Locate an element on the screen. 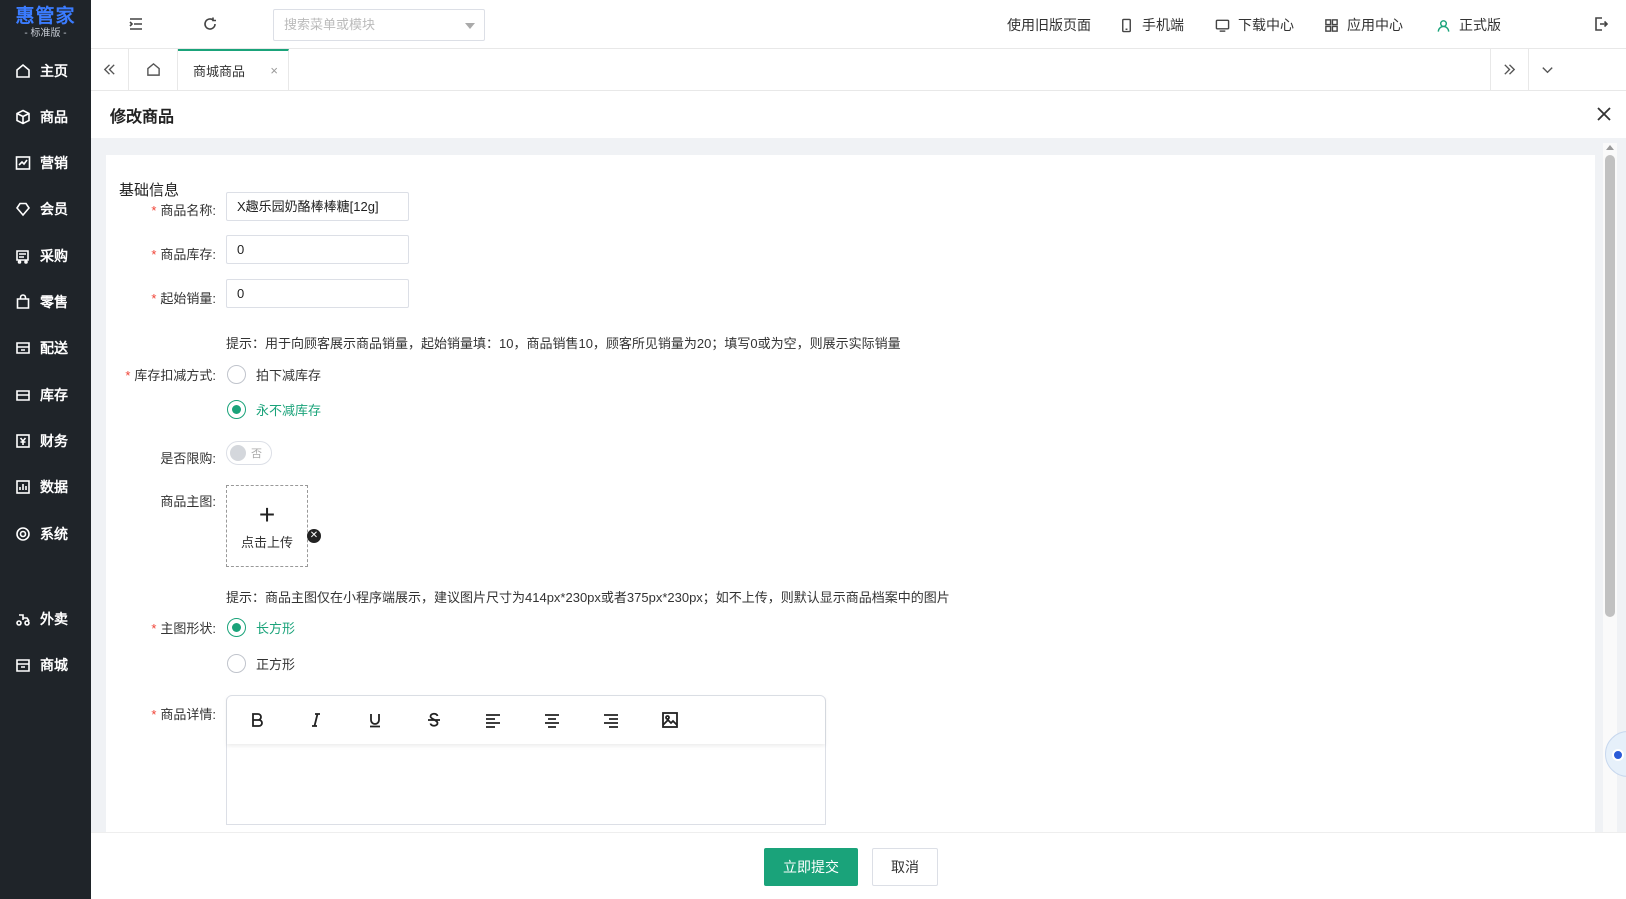  sidebar-item-goods: 商品 is located at coordinates (45, 117).